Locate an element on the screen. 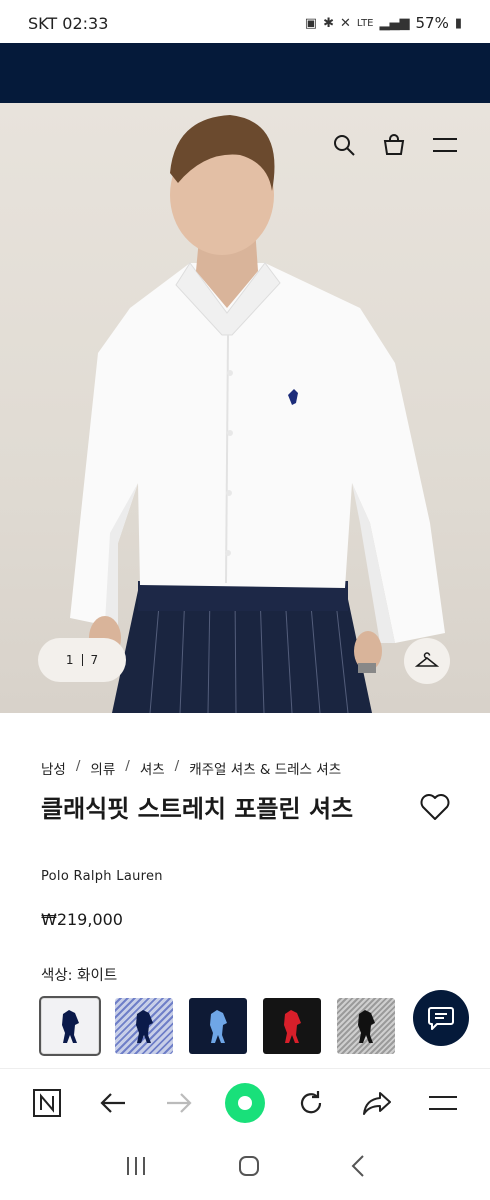 Image resolution: width=490 pixels, height=1200 pixels. battery-icon: ▮ is located at coordinates (458, 23).